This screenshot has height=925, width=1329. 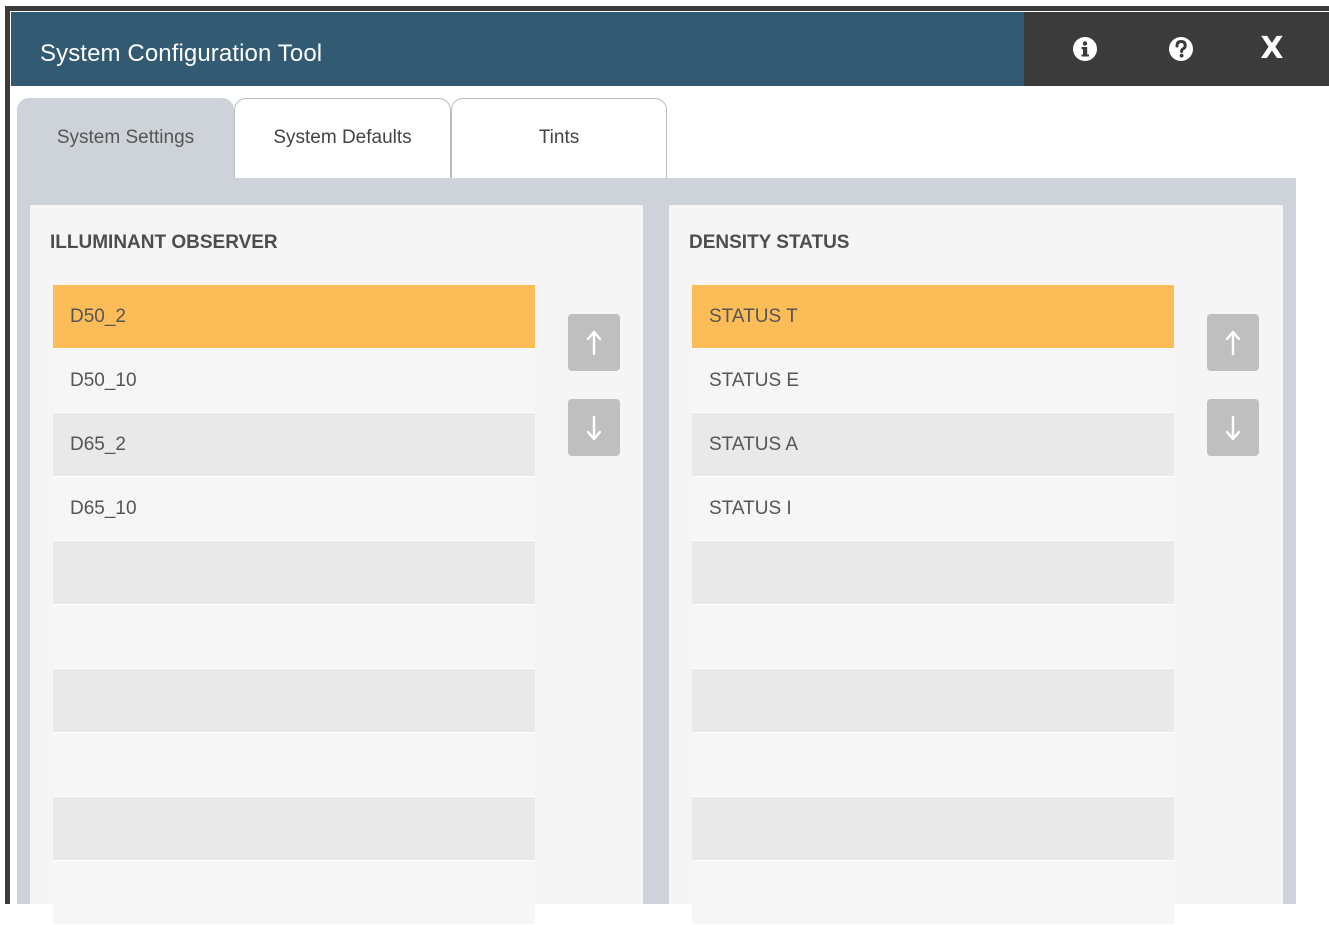 I want to click on list-item: STATUS E, so click(x=933, y=381).